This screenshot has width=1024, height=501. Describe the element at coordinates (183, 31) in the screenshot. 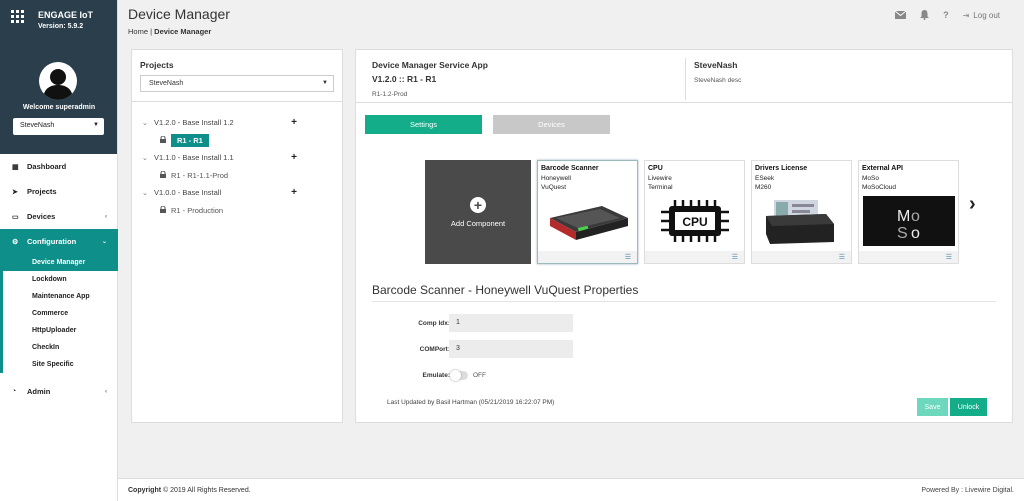

I see `breadcrumb-current: Device Manager` at that location.